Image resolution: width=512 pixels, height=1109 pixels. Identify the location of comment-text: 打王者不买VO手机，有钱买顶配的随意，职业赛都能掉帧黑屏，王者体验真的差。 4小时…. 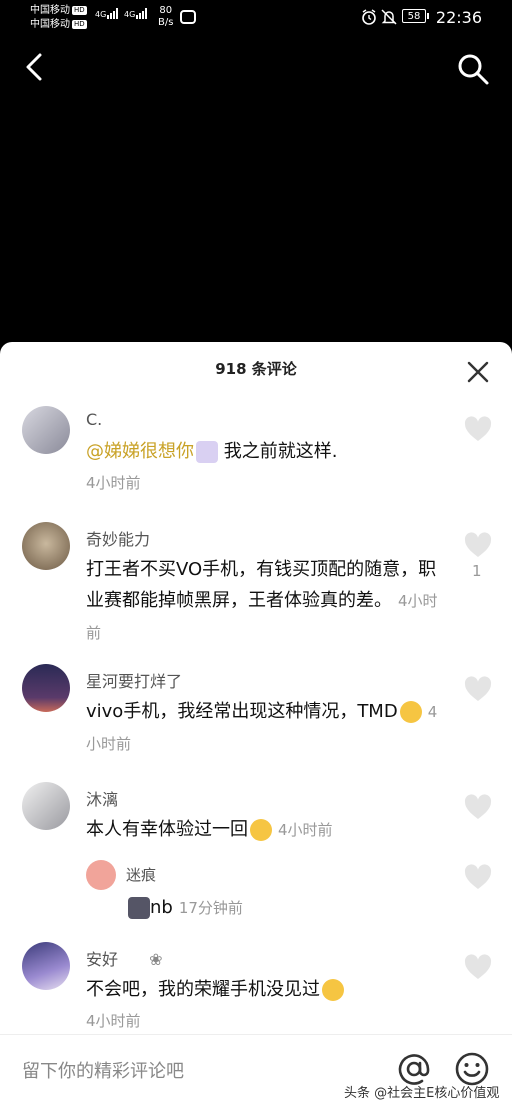
(262, 600).